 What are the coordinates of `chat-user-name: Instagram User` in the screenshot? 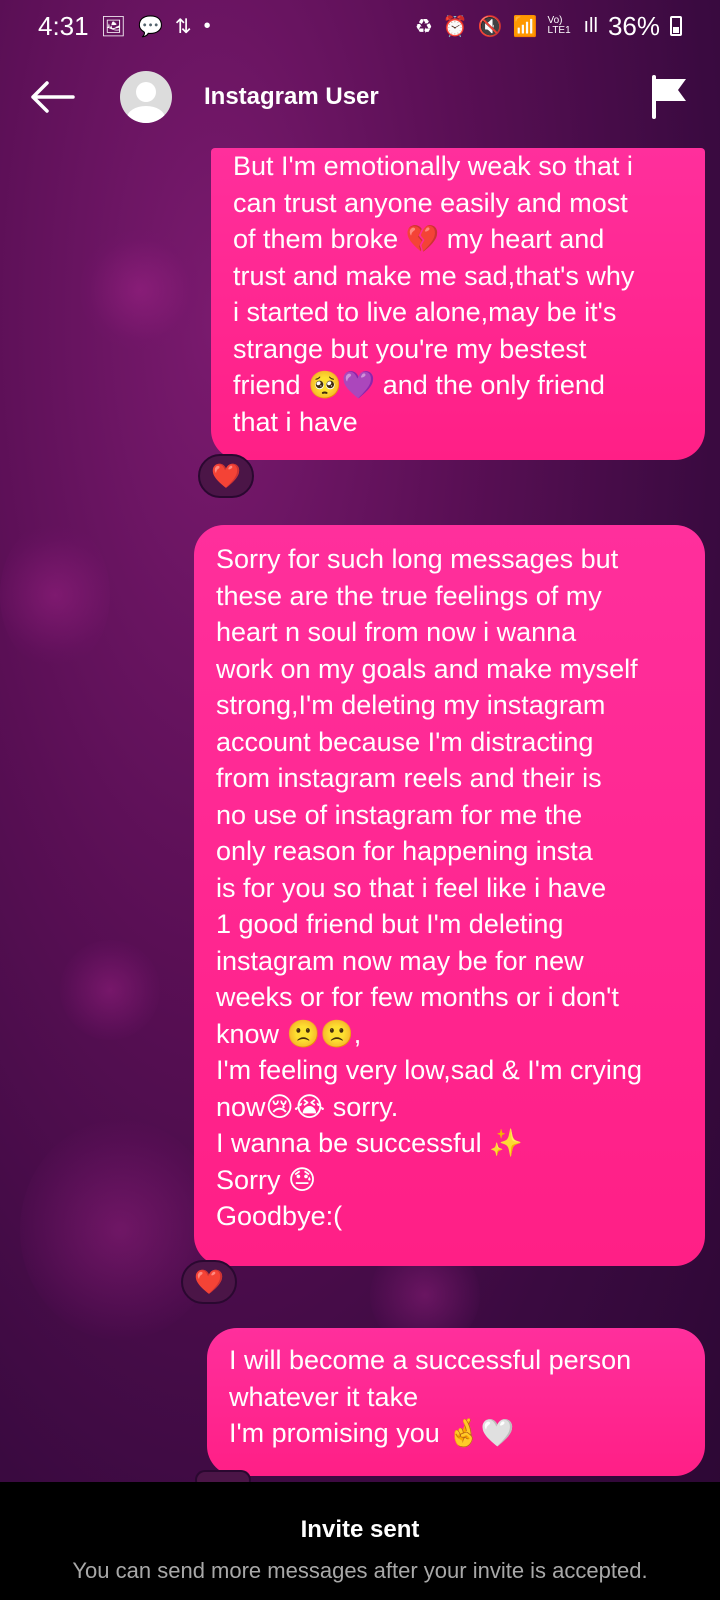 It's located at (291, 97).